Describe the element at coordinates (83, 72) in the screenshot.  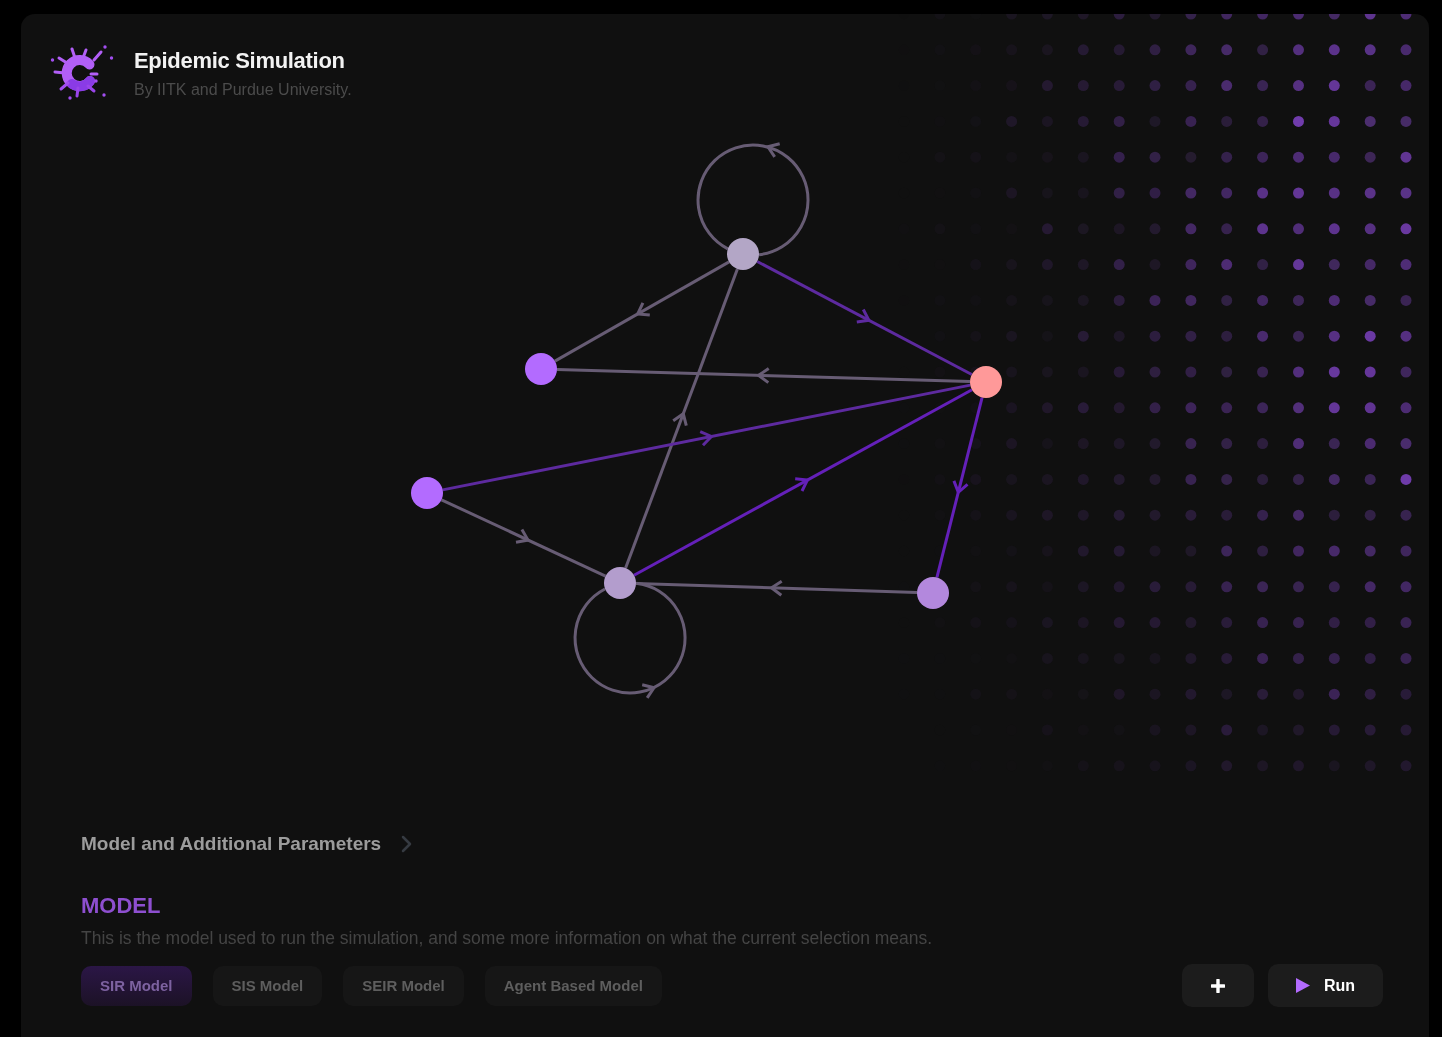
I see `logo-icon` at that location.